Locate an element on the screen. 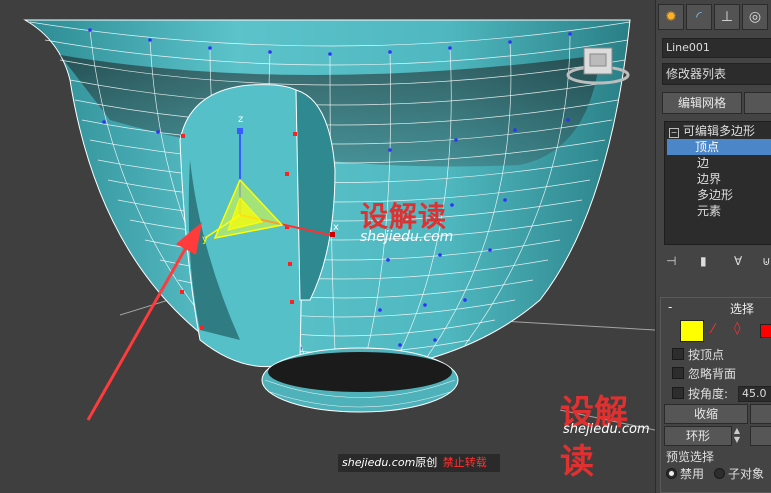 This screenshot has height=493, width=771. stack-toolbar: ⊣ ▮ ∀ ⊍ is located at coordinates (717, 263).